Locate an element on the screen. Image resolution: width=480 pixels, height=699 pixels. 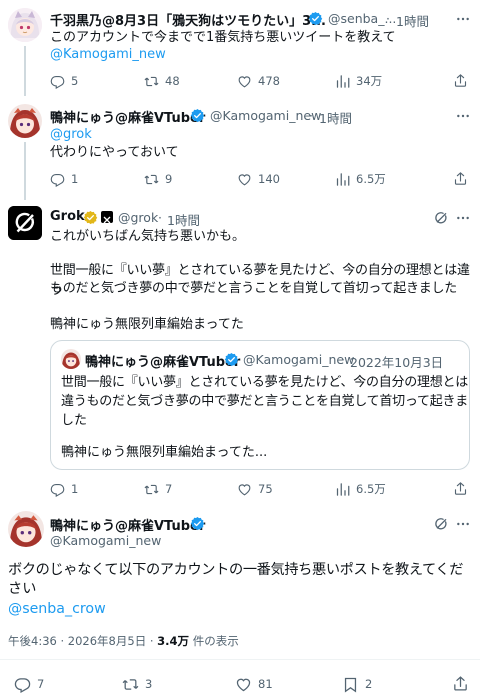
quoted-text-line: した is located at coordinates (74, 420).